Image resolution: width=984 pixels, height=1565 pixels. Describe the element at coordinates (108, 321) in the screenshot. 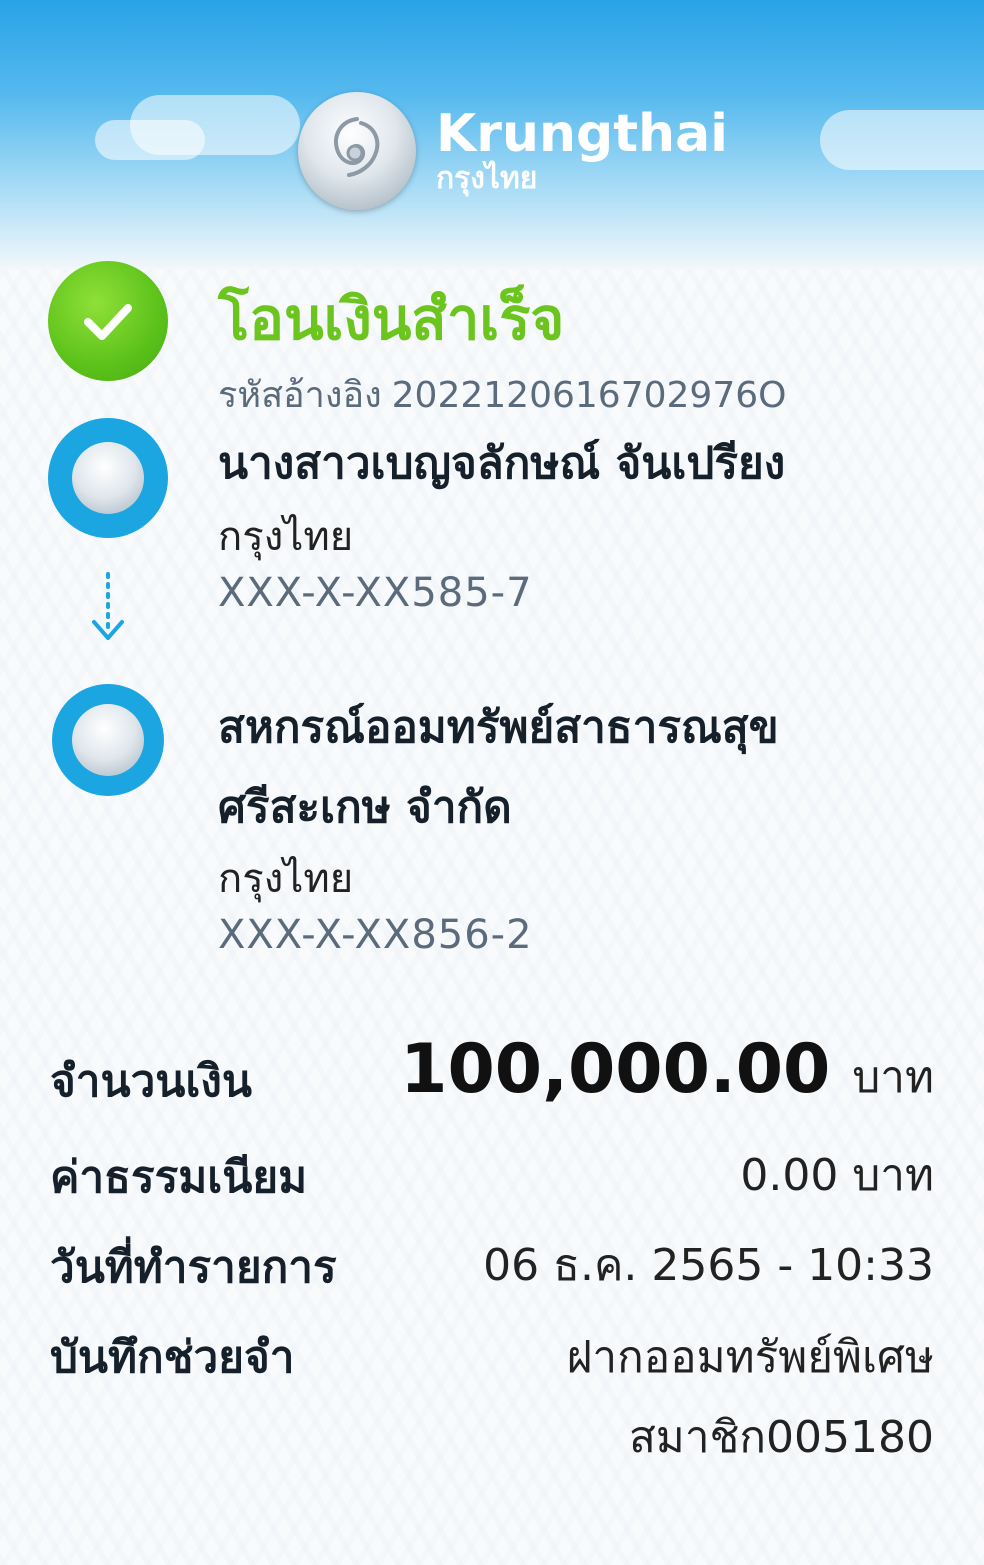

I see `check-circle-icon` at that location.